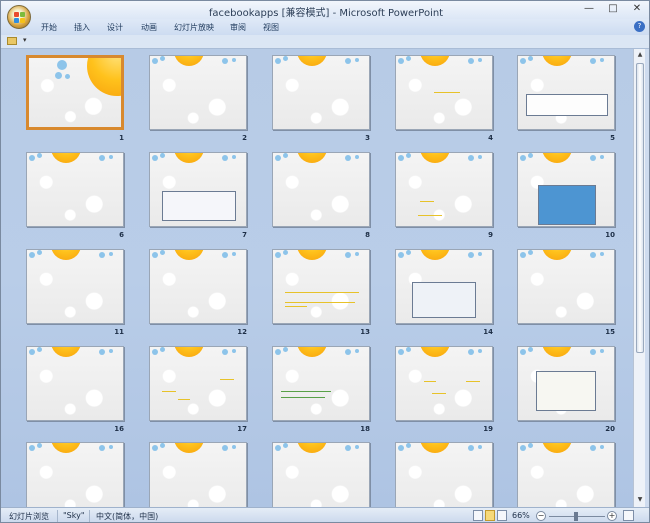 The image size is (650, 523). I want to click on zoom-slider-thumb, so click(576, 516).